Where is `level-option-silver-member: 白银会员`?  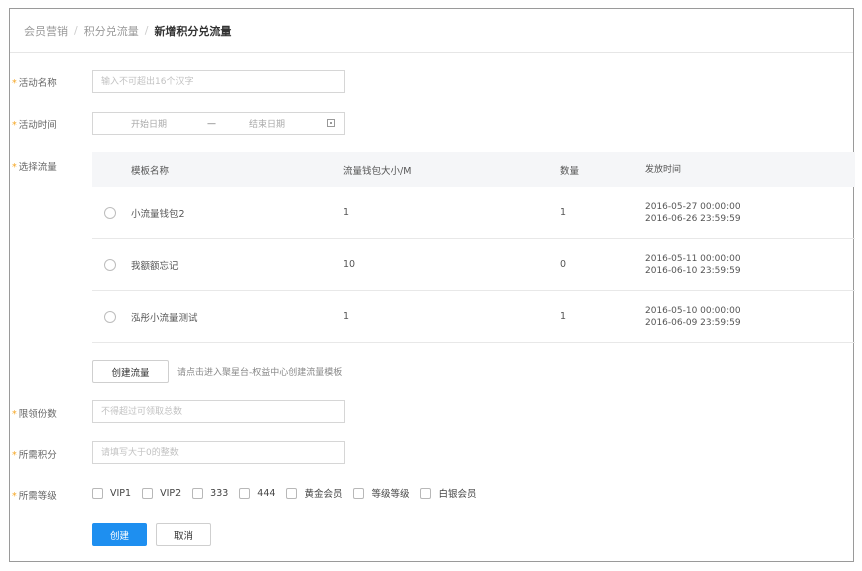
level-option-silver-member: 白银会员 is located at coordinates (448, 493).